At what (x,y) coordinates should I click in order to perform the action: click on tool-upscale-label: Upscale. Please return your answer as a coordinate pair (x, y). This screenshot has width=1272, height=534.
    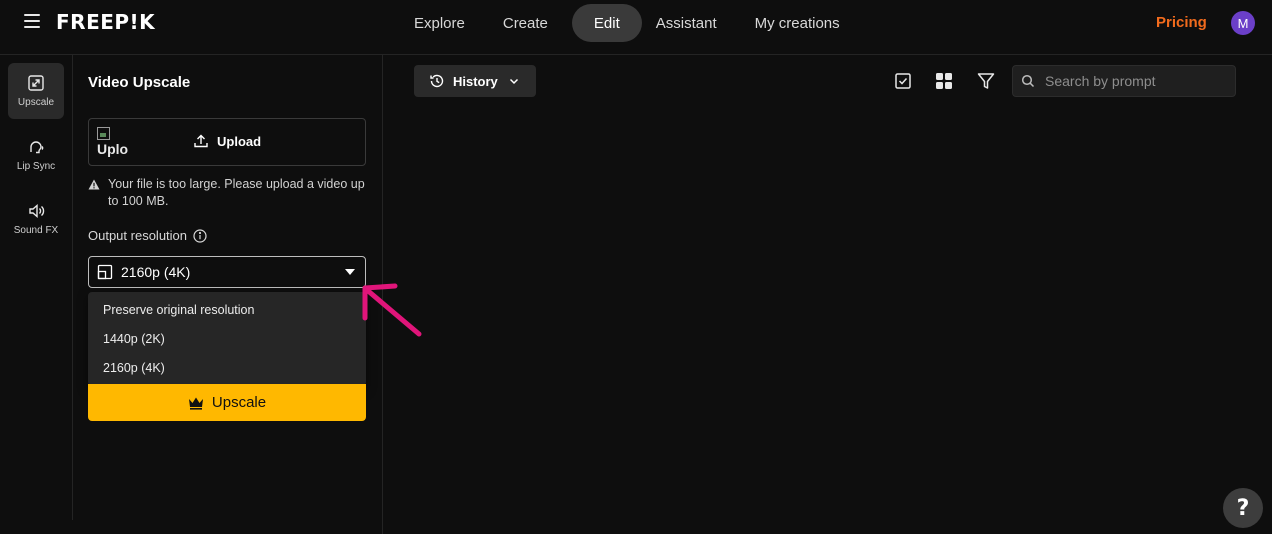
    Looking at the image, I should click on (36, 102).